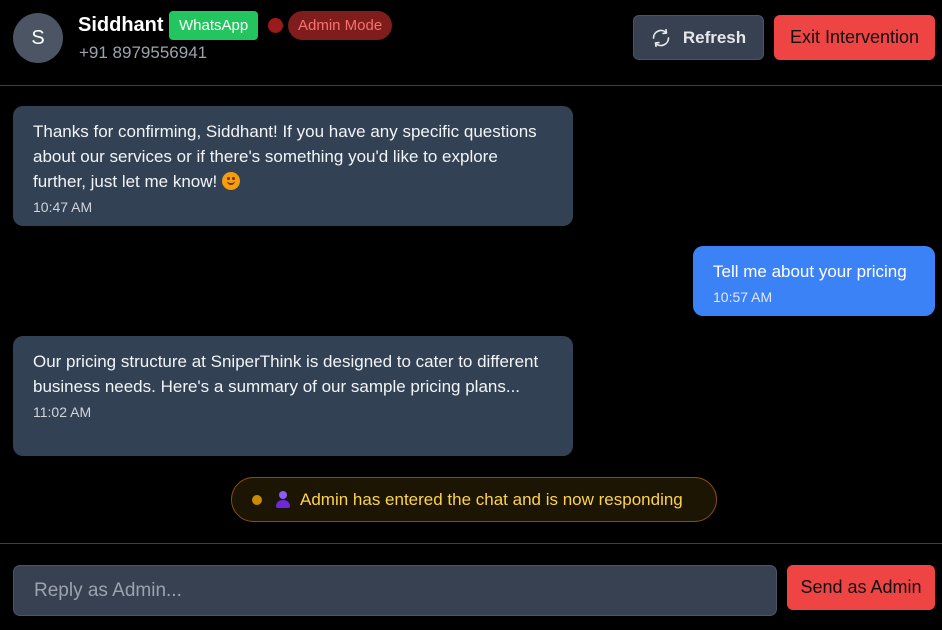 This screenshot has width=942, height=630. I want to click on status-dot, so click(275, 25).